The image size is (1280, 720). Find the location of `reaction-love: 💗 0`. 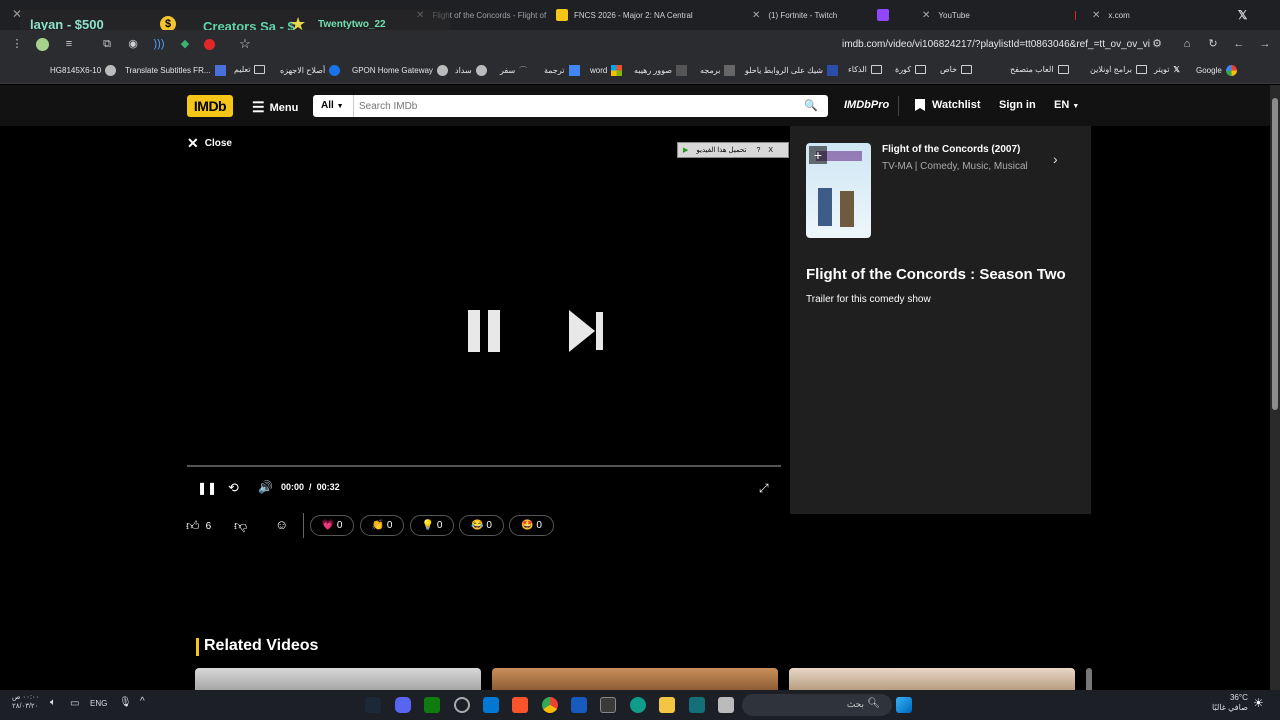

reaction-love: 💗 0 is located at coordinates (332, 525).